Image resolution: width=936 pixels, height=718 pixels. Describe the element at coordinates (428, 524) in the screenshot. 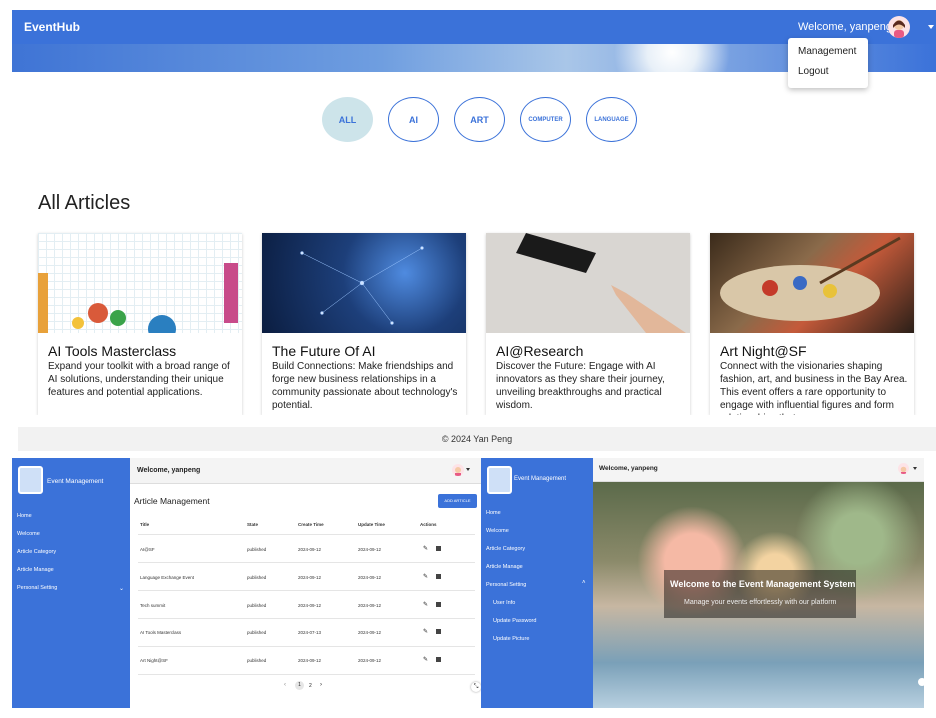

I see `column-header: Actions` at that location.